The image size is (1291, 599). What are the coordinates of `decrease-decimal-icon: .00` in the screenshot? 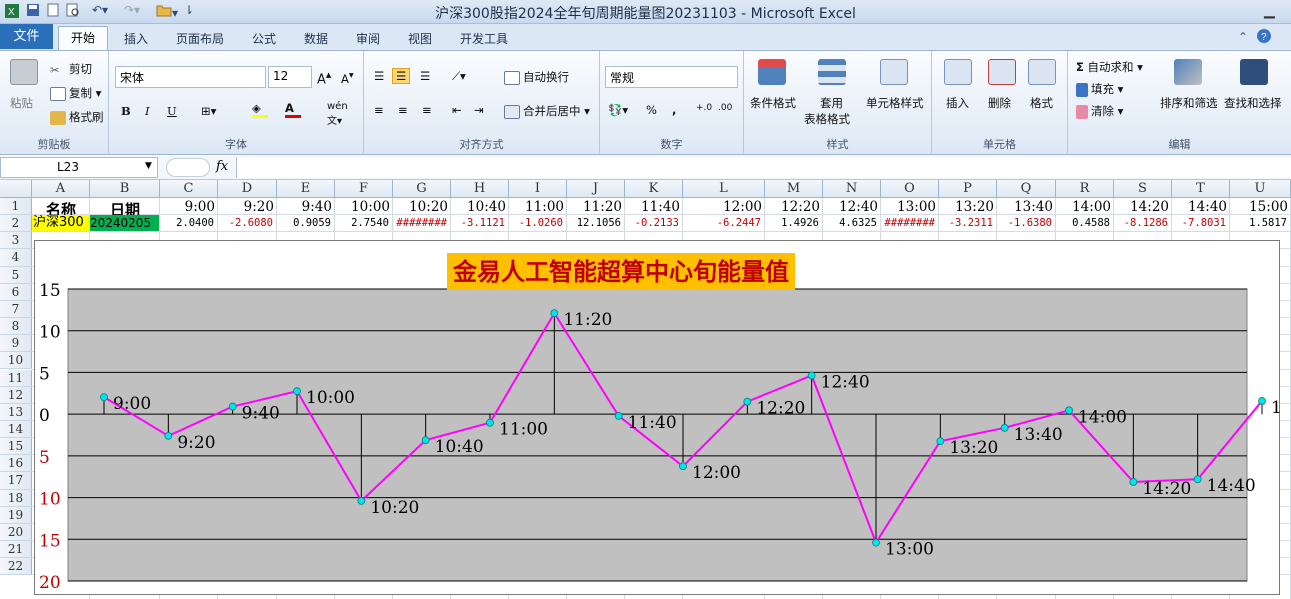 It's located at (725, 108).